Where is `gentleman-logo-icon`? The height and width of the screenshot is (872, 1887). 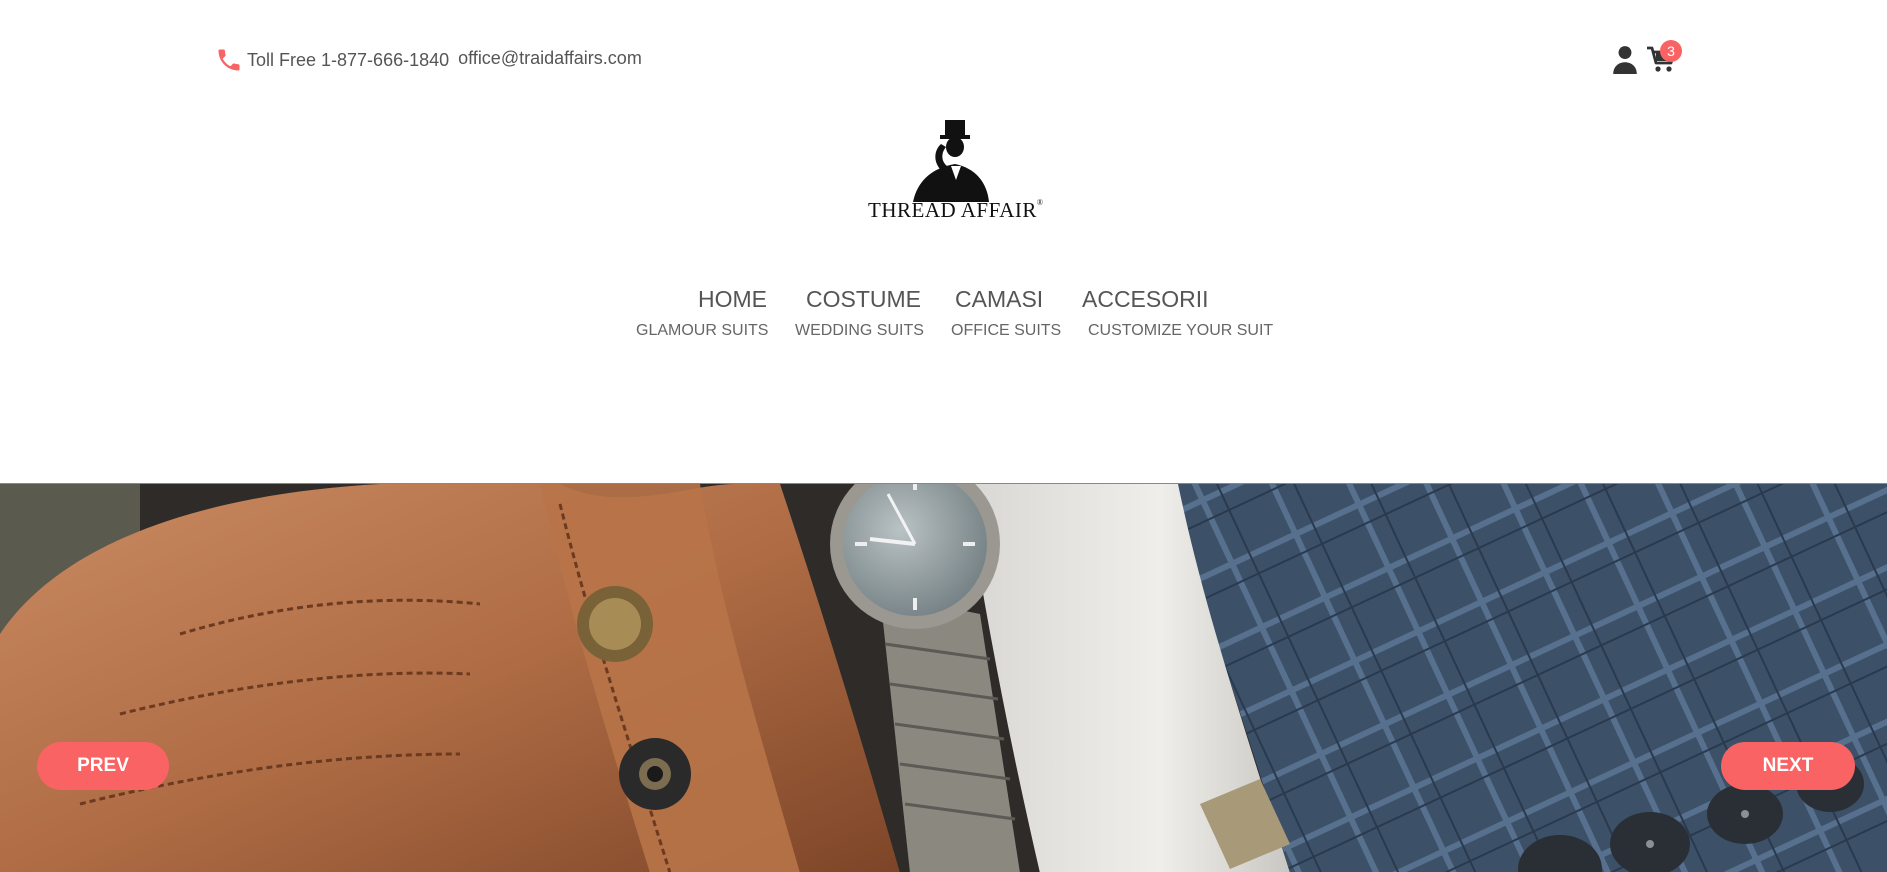
gentleman-logo-icon is located at coordinates (951, 161).